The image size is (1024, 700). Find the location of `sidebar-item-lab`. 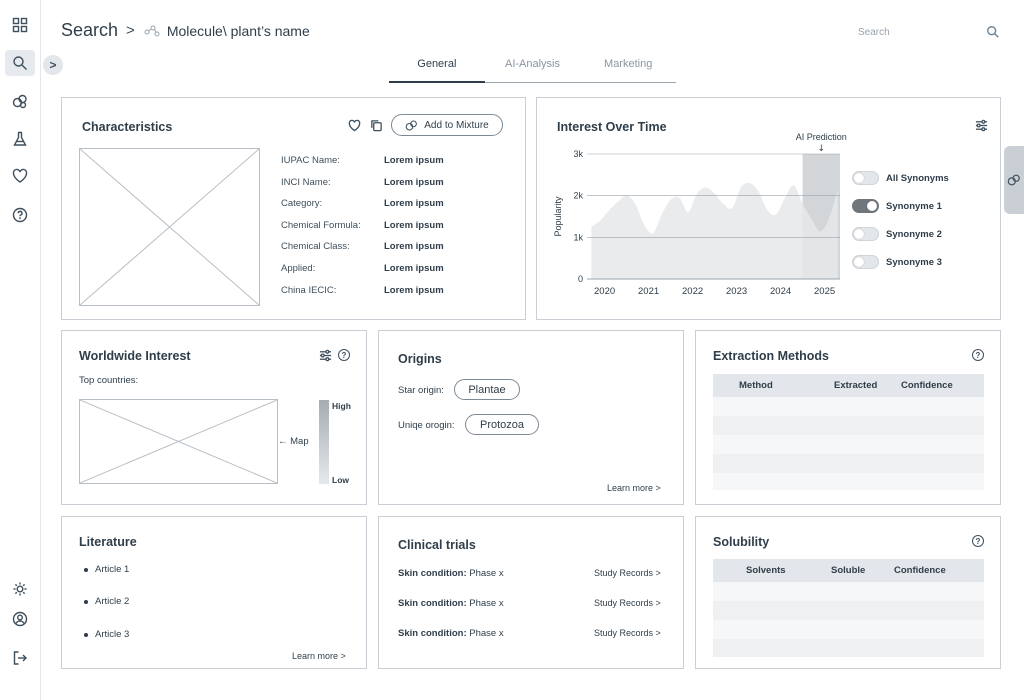

sidebar-item-lab is located at coordinates (20, 139).